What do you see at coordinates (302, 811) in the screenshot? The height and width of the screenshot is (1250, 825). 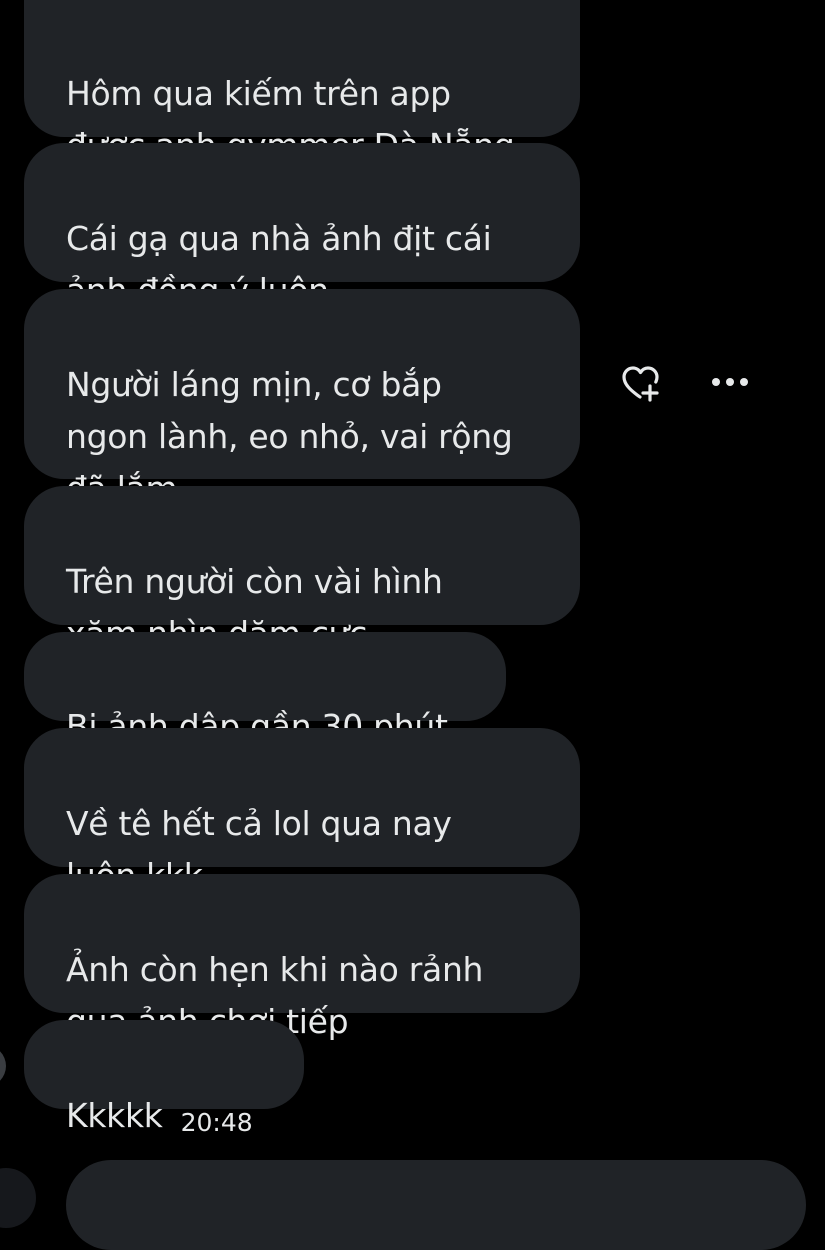 I see `message-bubble: Về tê hết cả lol qua nay luôn kkk` at bounding box center [302, 811].